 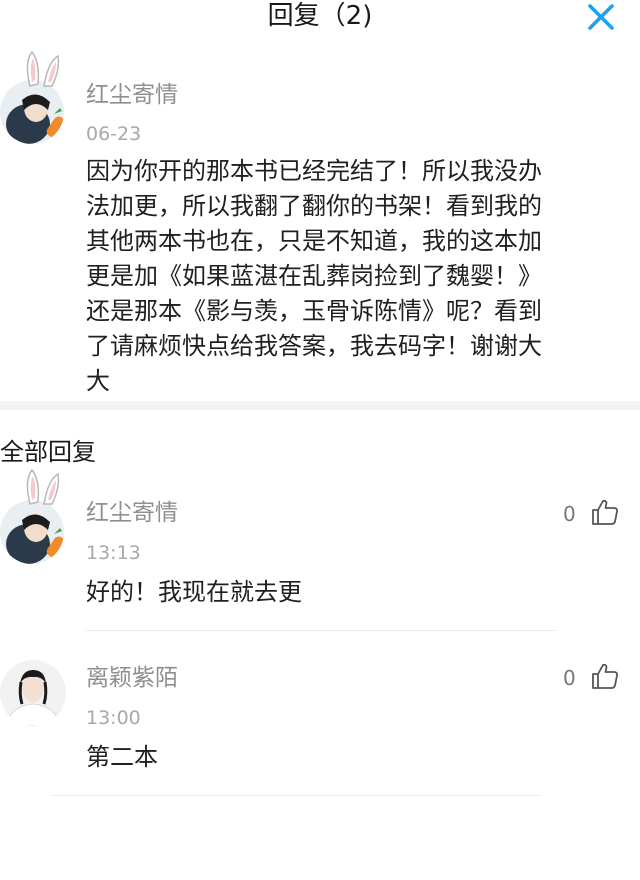 What do you see at coordinates (194, 592) in the screenshot?
I see `reply-text: 好的！我现在就去更` at bounding box center [194, 592].